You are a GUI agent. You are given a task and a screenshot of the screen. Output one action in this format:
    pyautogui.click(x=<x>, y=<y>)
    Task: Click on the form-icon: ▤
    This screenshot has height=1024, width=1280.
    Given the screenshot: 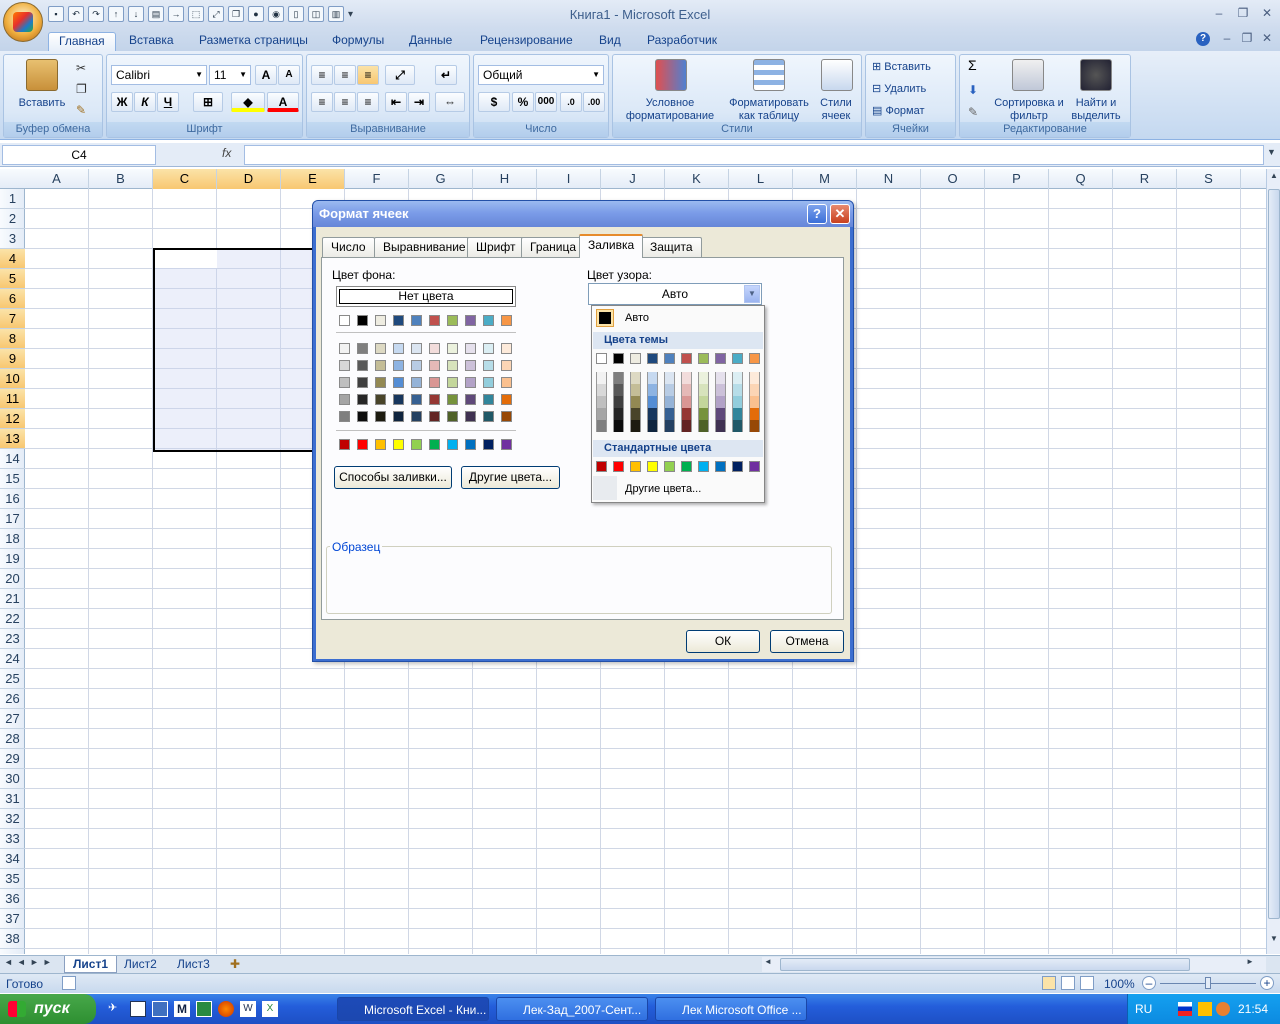 What is the action you would take?
    pyautogui.click(x=156, y=14)
    